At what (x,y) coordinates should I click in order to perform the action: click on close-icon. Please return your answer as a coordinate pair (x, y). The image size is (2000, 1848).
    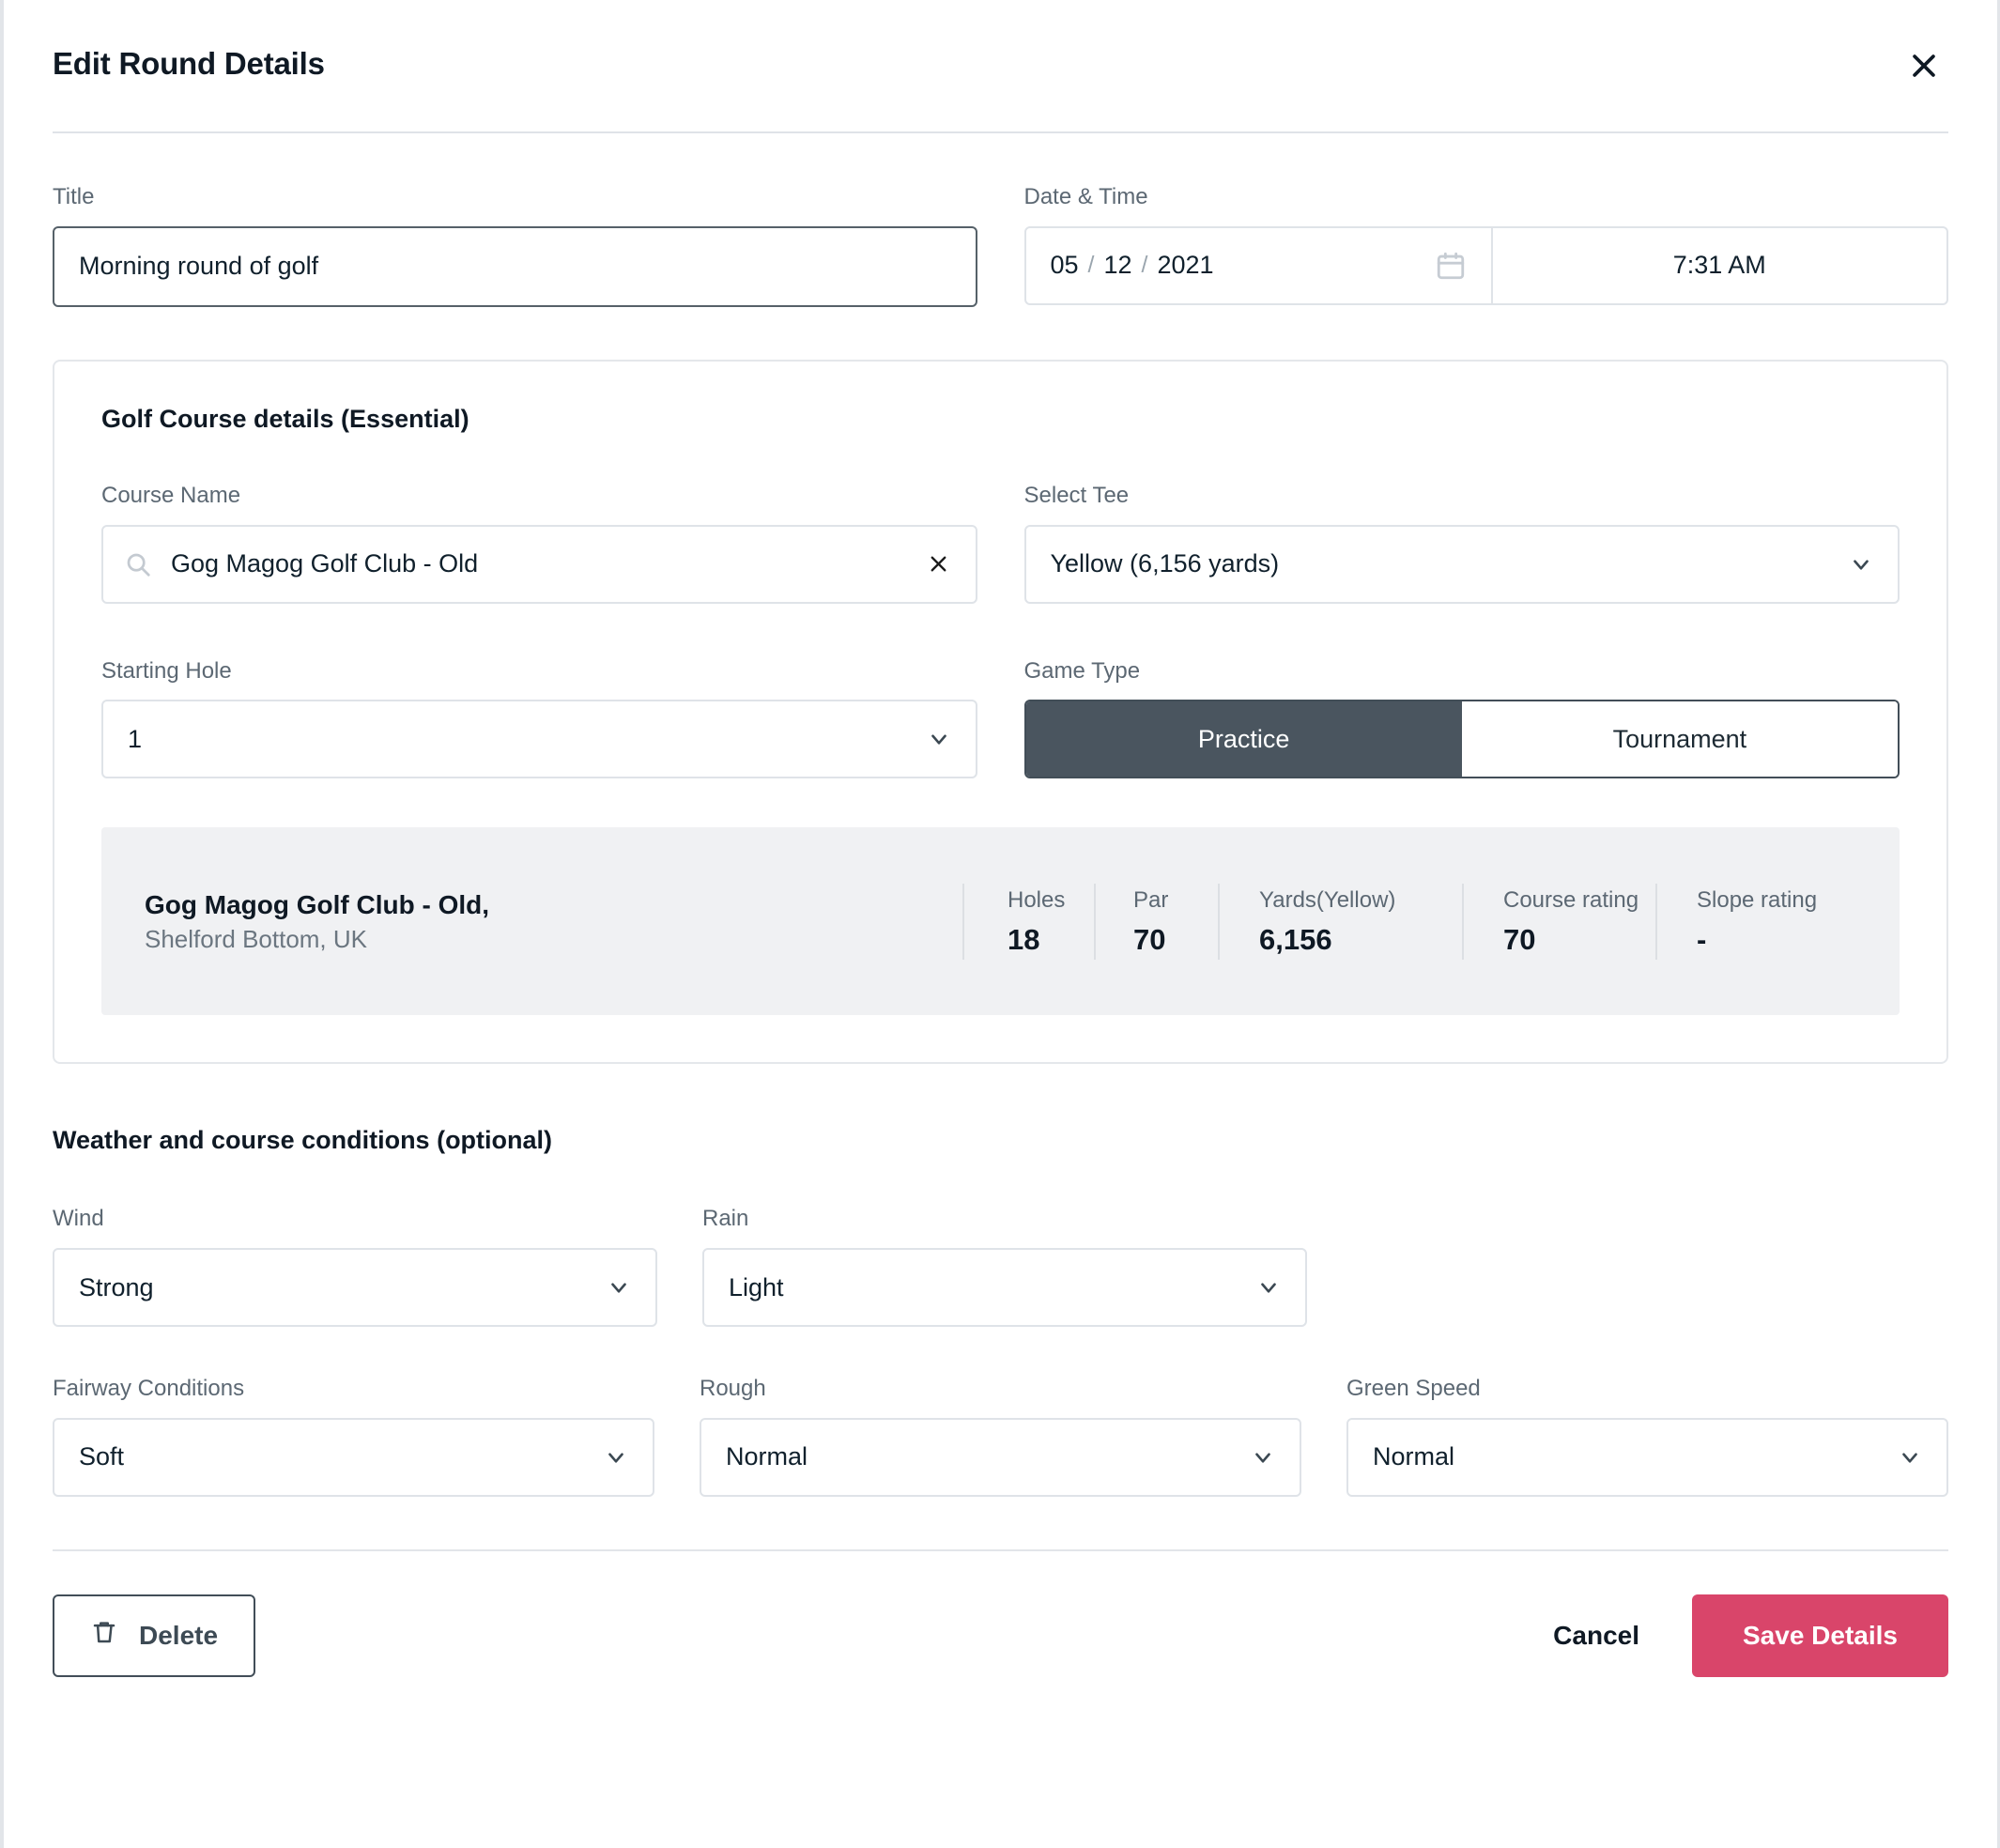
    Looking at the image, I should click on (1924, 66).